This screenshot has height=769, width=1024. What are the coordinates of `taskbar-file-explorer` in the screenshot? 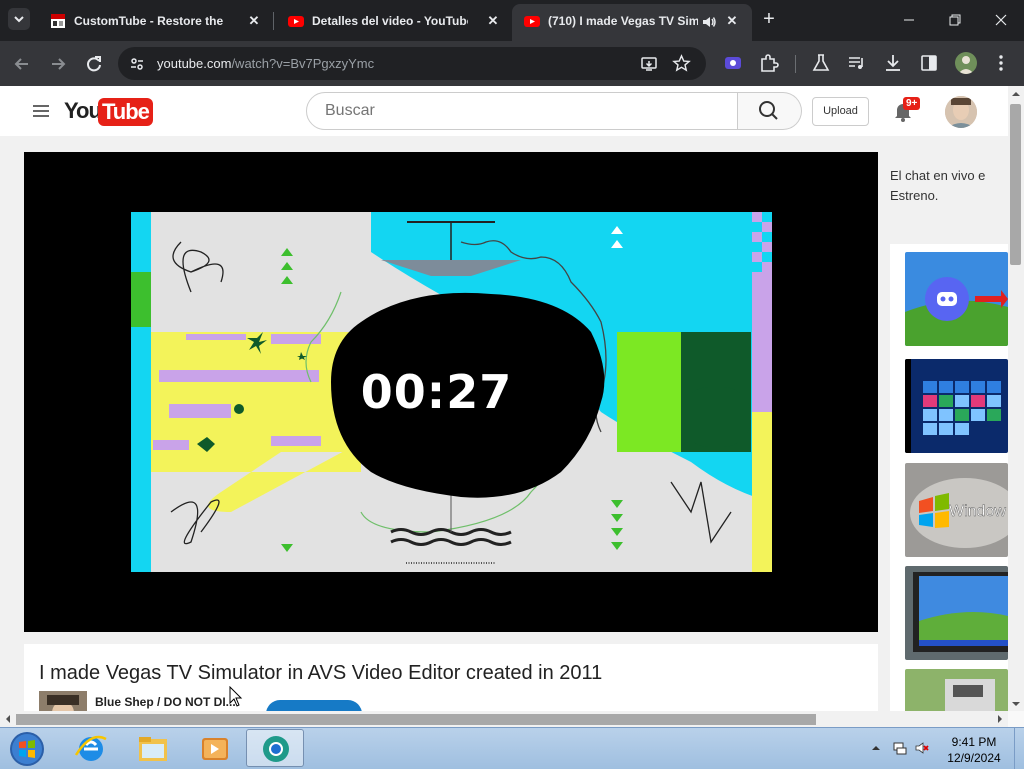 It's located at (153, 748).